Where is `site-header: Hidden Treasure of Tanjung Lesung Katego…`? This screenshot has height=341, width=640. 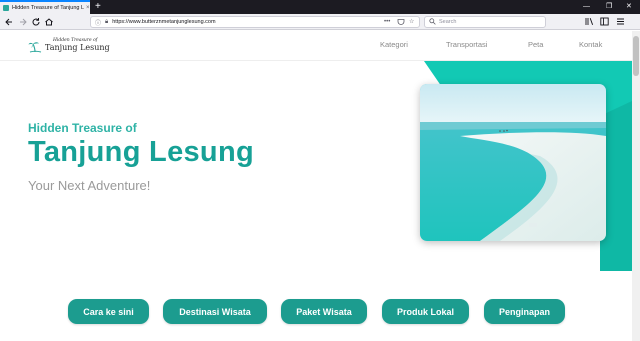 site-header: Hidden Treasure of Tanjung Lesung Katego… is located at coordinates (316, 46).